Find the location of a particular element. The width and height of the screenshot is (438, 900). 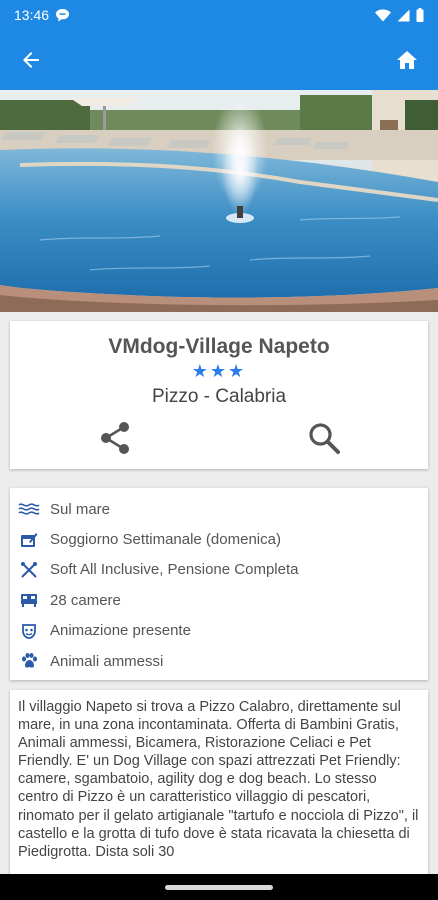

village-location: Pizzo - Calabria is located at coordinates (219, 396).